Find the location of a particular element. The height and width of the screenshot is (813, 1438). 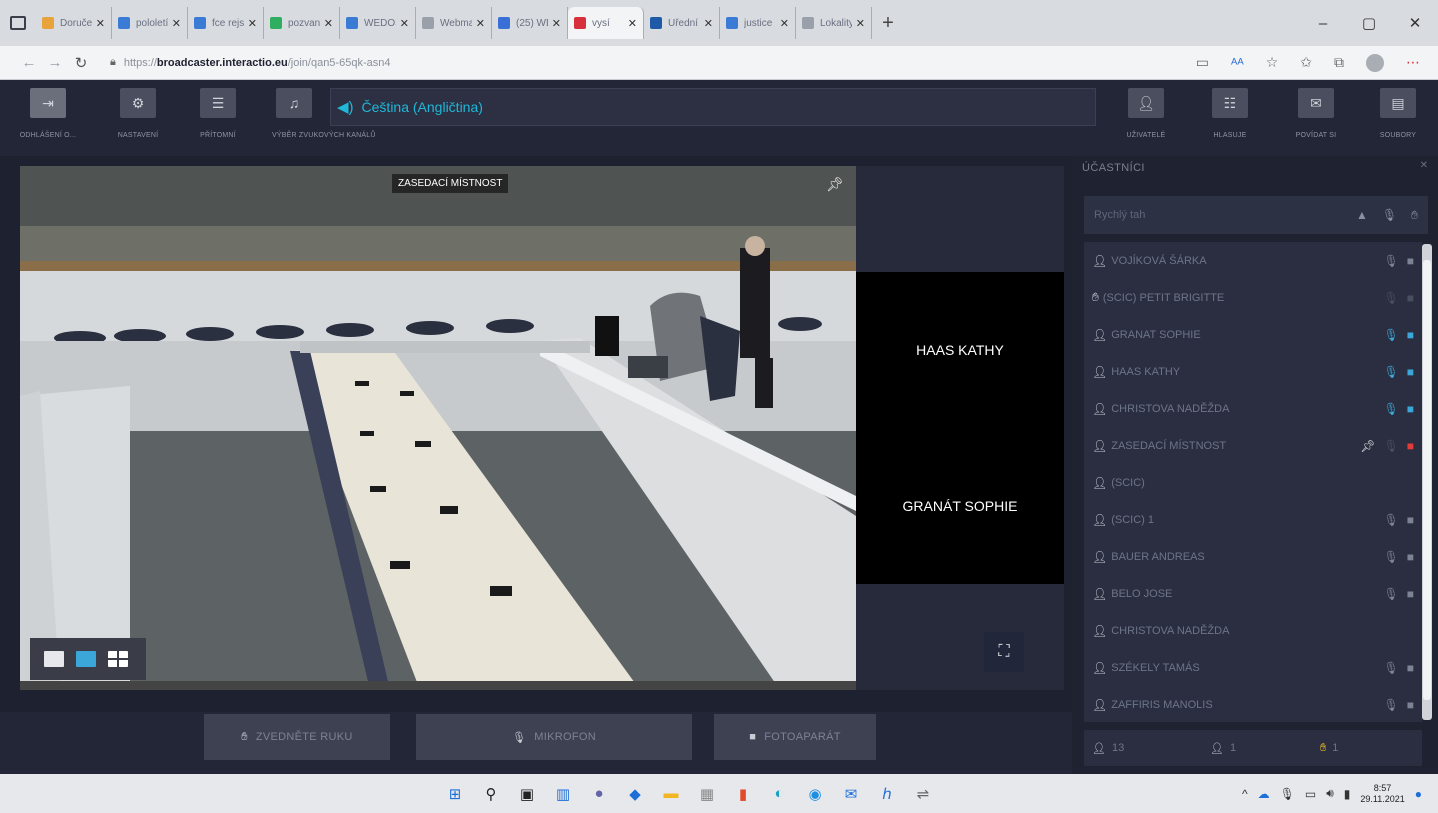

browser-tab: fce rejst ✕ is located at coordinates (226, 23).